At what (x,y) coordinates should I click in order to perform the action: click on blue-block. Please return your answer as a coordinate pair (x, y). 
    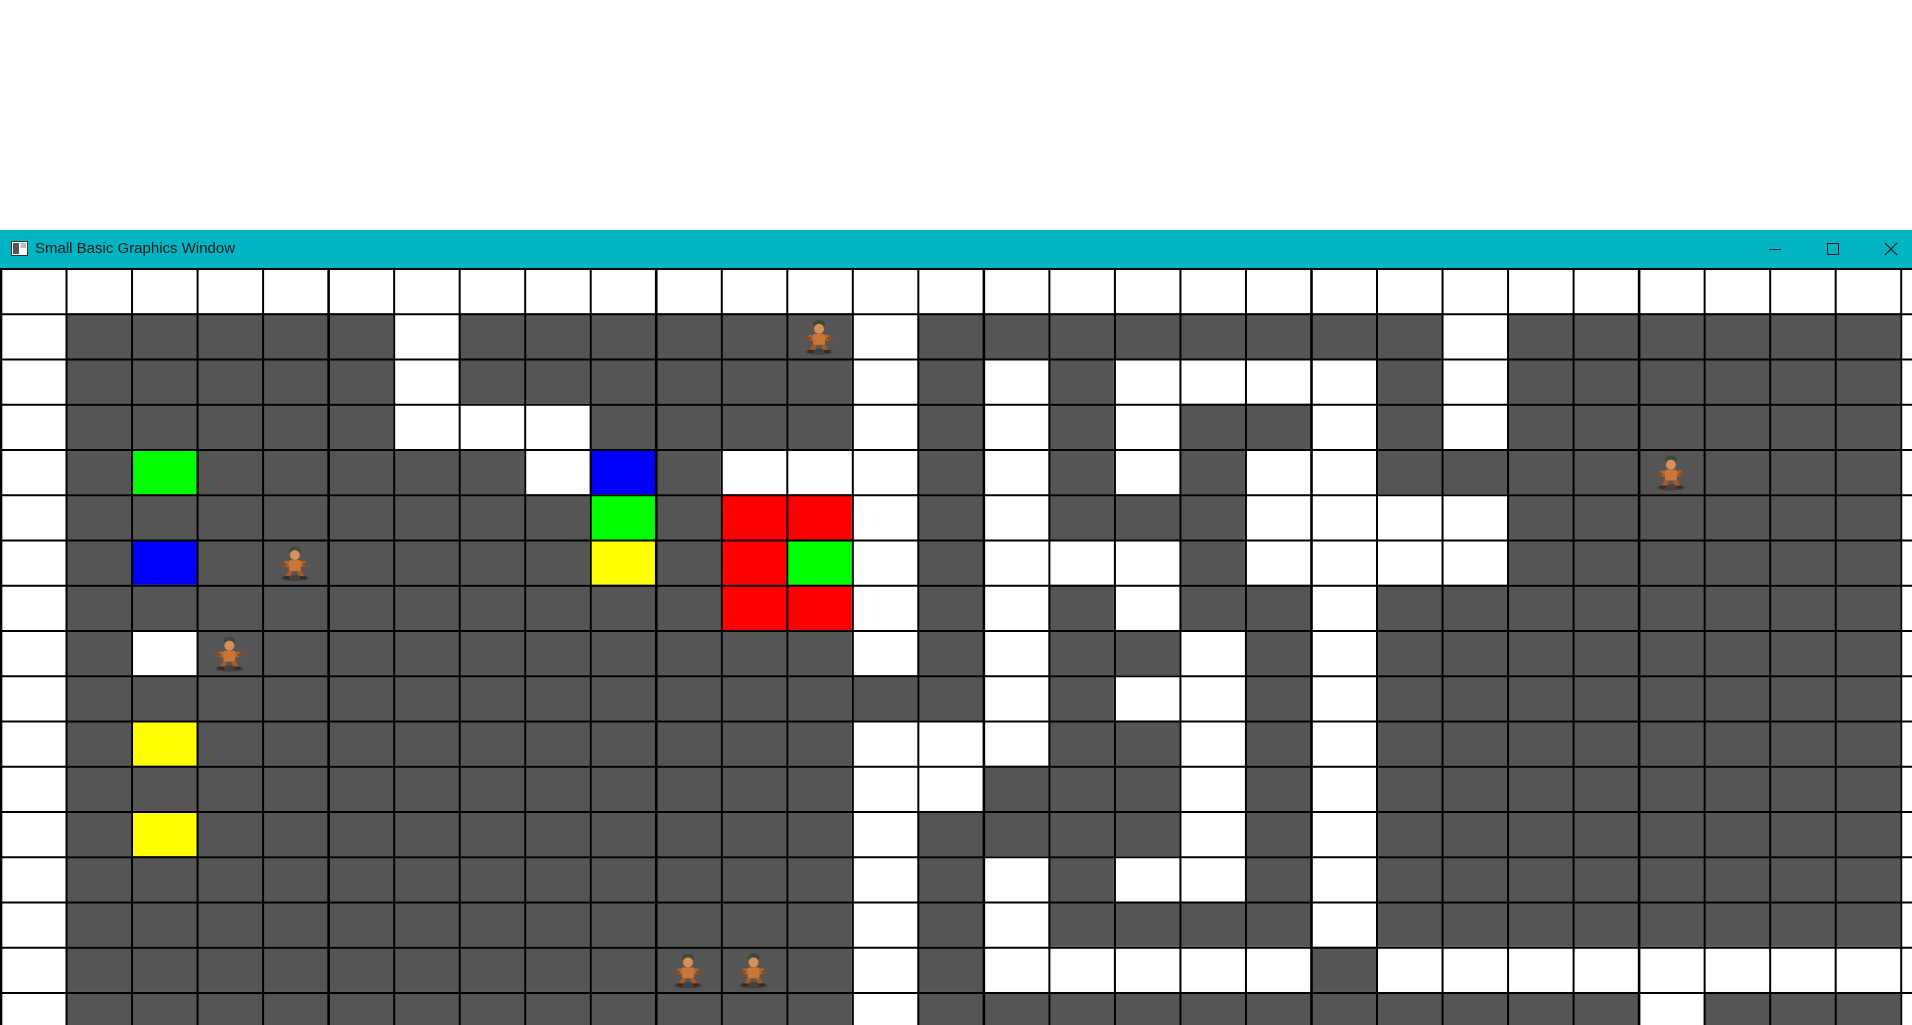
    Looking at the image, I should click on (164, 562).